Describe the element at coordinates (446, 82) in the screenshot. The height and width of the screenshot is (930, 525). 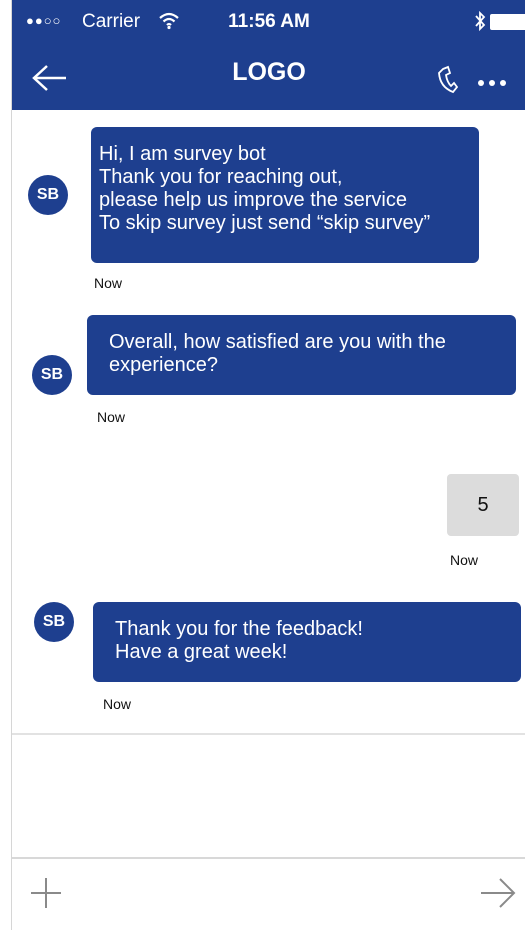
I see `phone-icon` at that location.